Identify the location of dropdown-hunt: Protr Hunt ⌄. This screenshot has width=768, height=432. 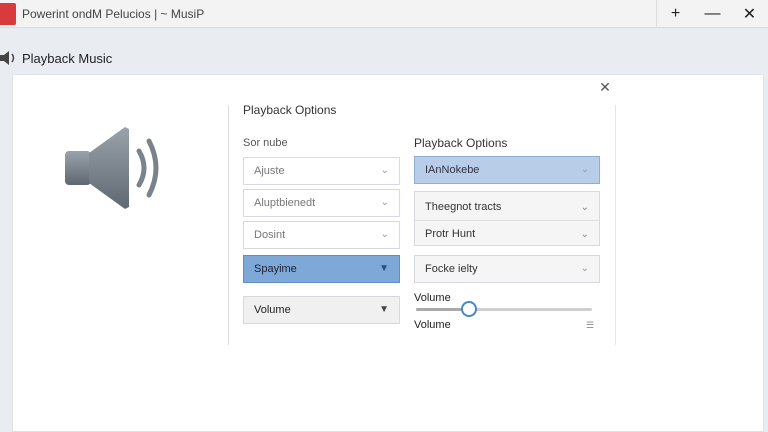
(507, 234).